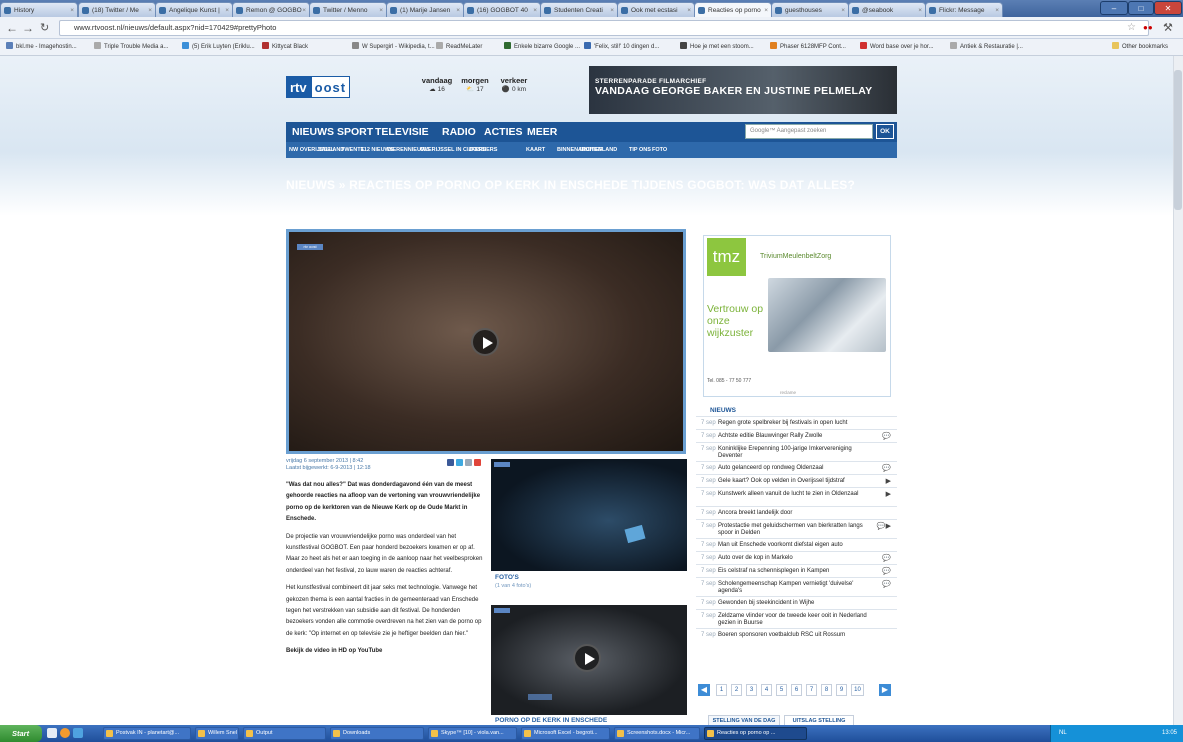  What do you see at coordinates (1168, 8) in the screenshot?
I see `close-window-button: ✕` at bounding box center [1168, 8].